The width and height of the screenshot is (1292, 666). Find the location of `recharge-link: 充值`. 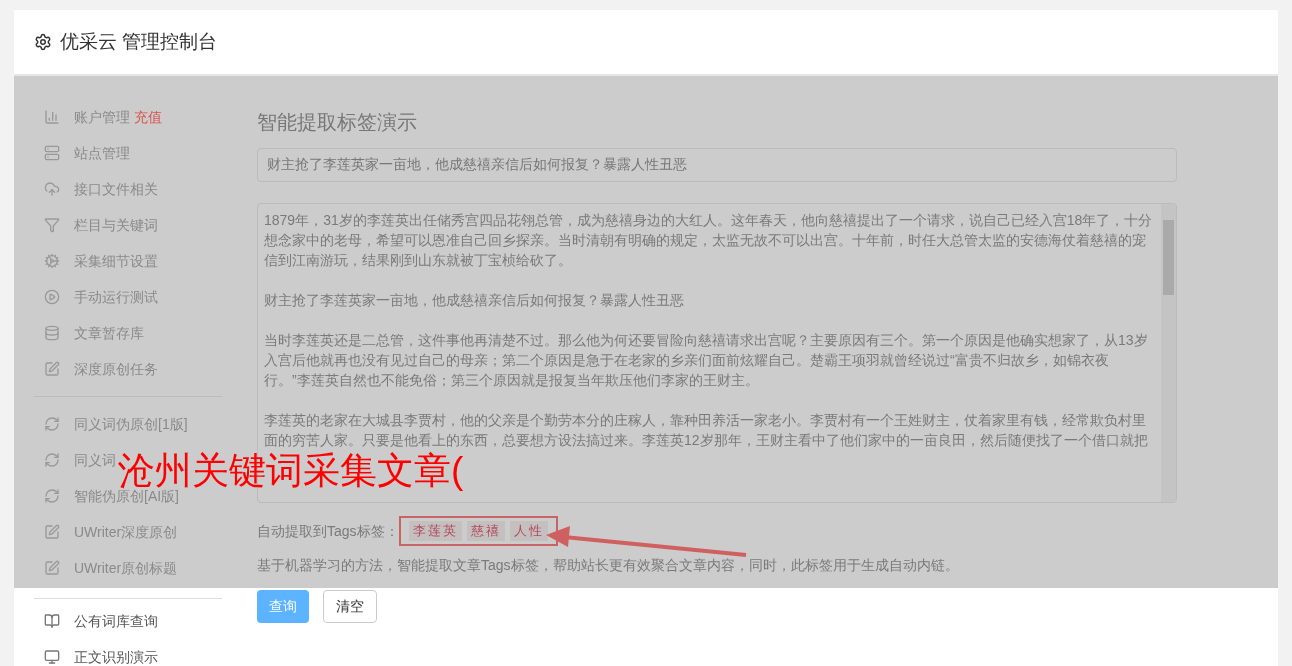

recharge-link: 充值 is located at coordinates (148, 117).